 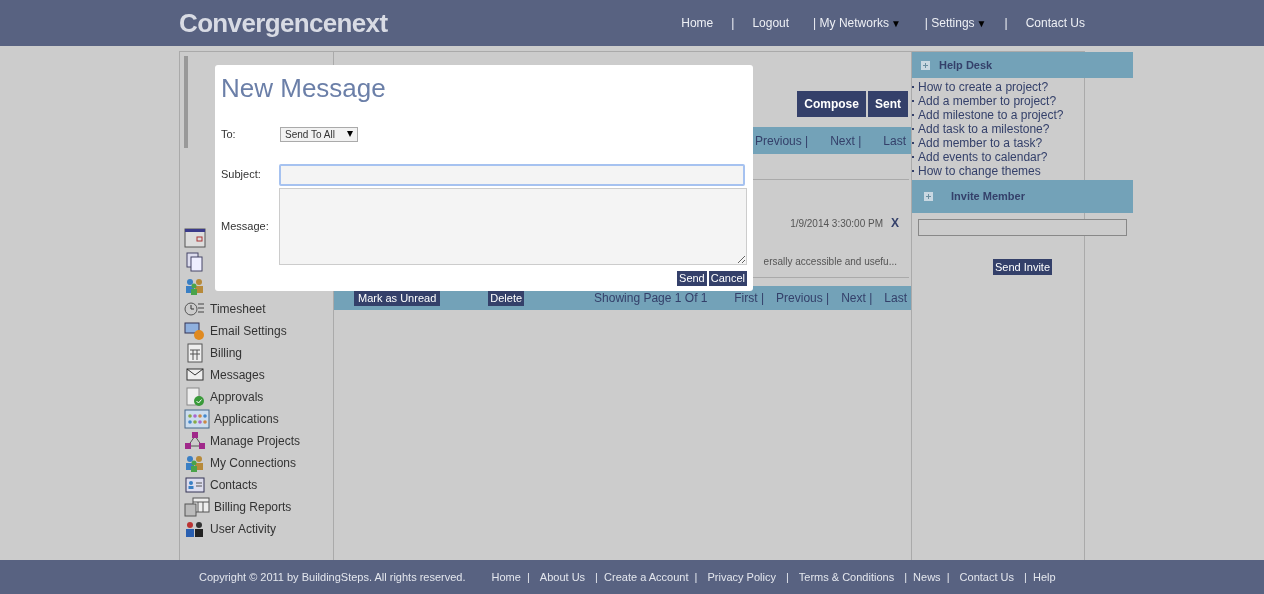 What do you see at coordinates (512, 174) in the screenshot?
I see `subject-field` at bounding box center [512, 174].